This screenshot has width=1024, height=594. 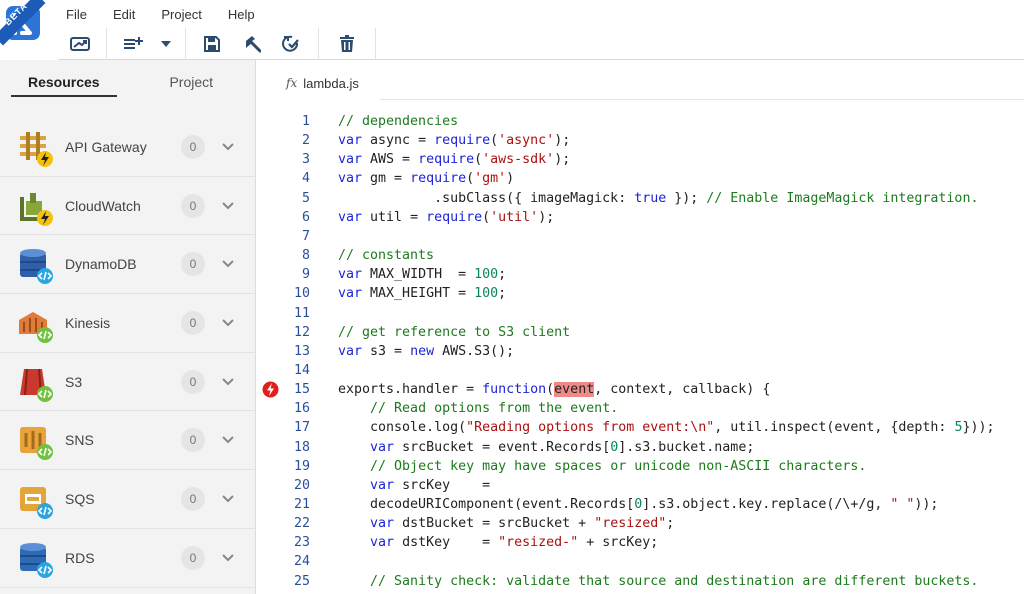 What do you see at coordinates (64, 96) in the screenshot?
I see `active-tab-indicator` at bounding box center [64, 96].